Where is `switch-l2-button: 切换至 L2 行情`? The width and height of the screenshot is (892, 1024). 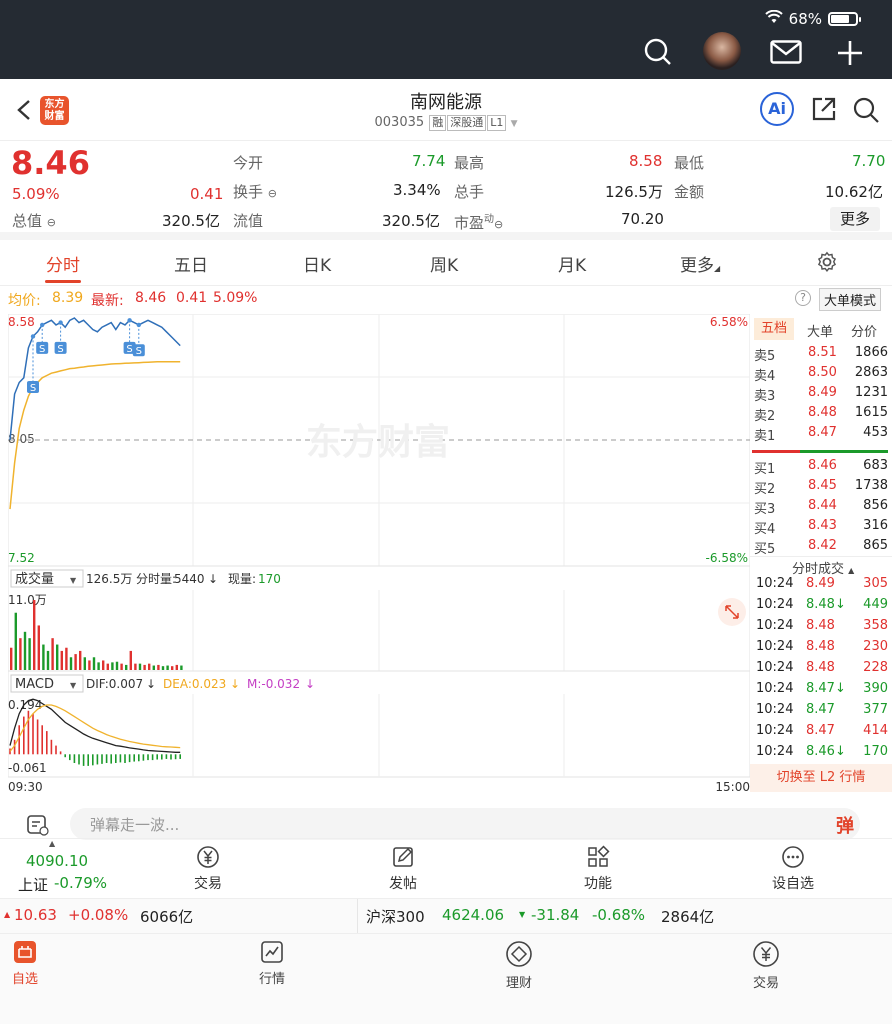
switch-l2-button: 切换至 L2 行情 is located at coordinates (821, 778).